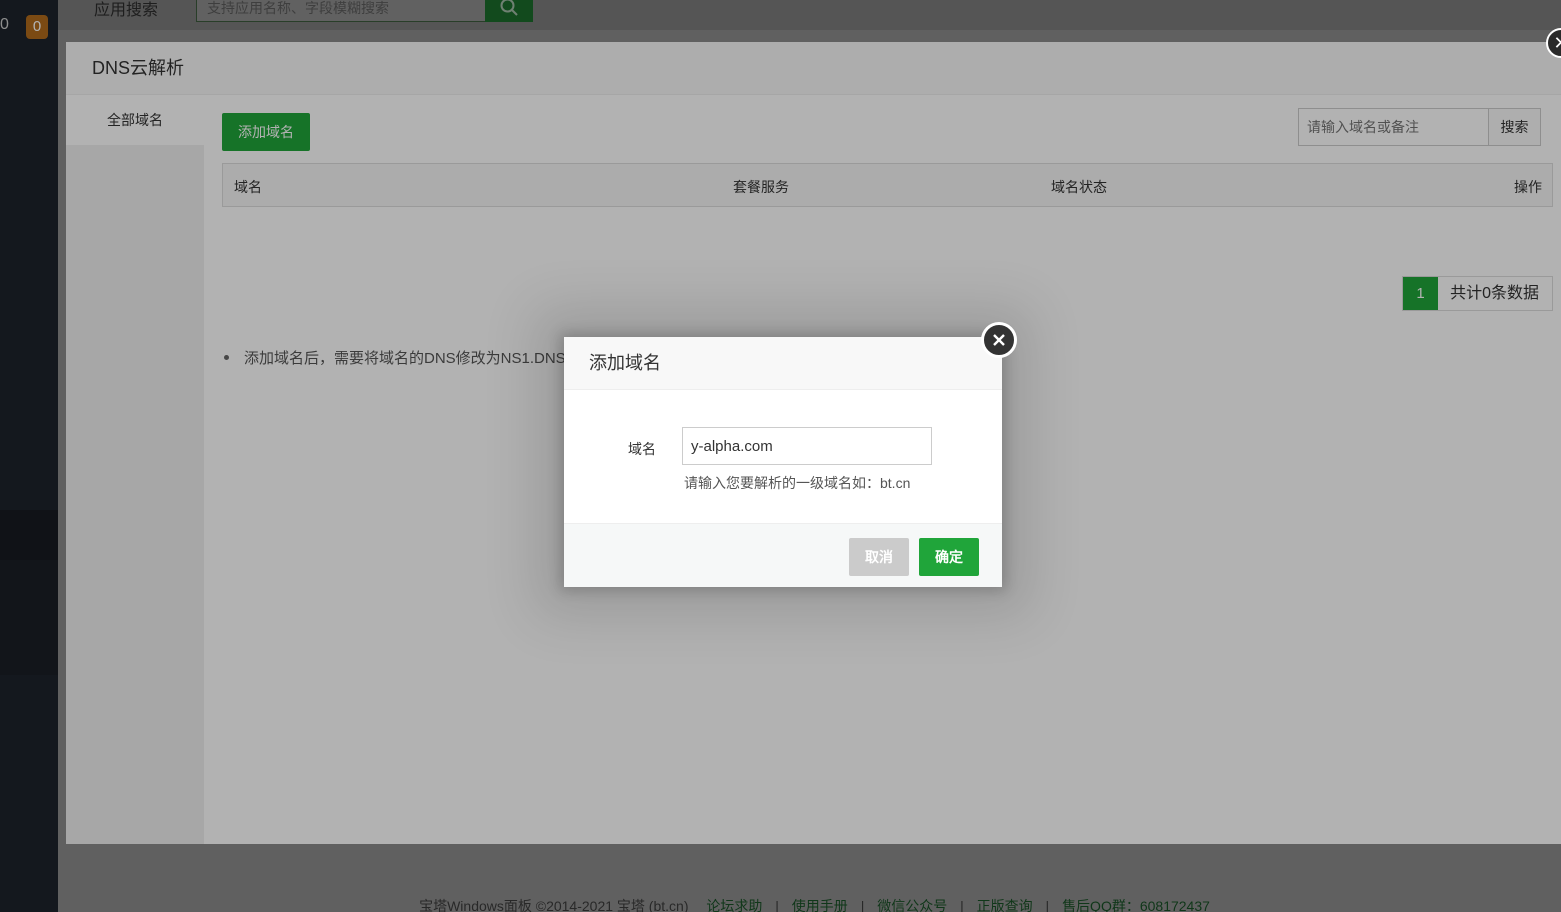 The width and height of the screenshot is (1561, 912). What do you see at coordinates (783, 555) in the screenshot?
I see `dialog-footer: 取消 确定` at bounding box center [783, 555].